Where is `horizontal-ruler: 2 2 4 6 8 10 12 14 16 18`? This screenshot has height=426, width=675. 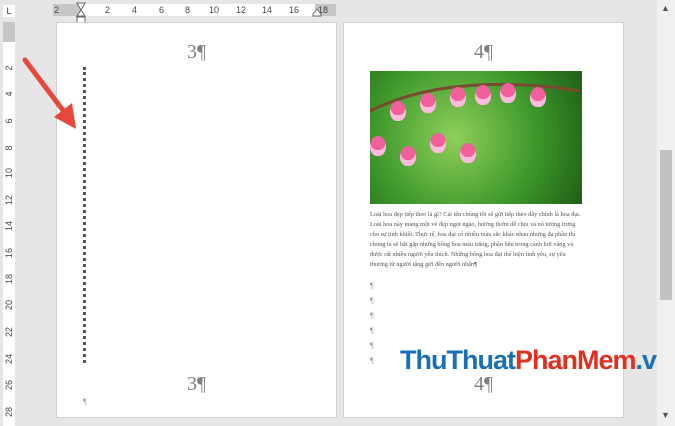 horizontal-ruler: 2 2 4 6 8 10 12 14 16 18 is located at coordinates (328, 12).